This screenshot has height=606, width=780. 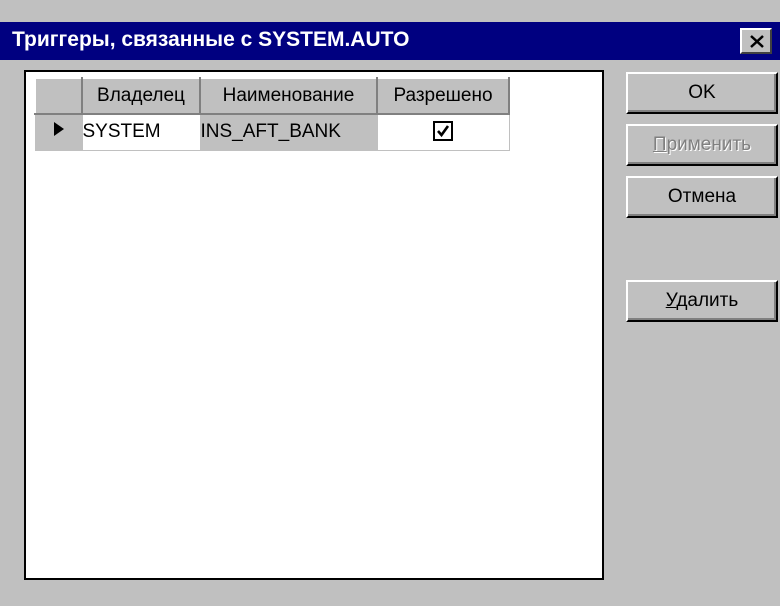 I want to click on row-pointer-icon, so click(x=58, y=129).